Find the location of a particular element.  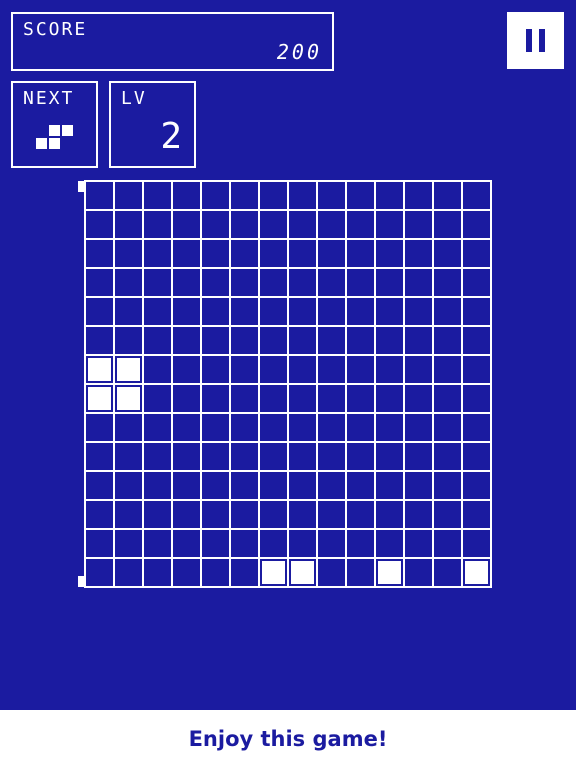

score-value: 200 is located at coordinates (299, 52).